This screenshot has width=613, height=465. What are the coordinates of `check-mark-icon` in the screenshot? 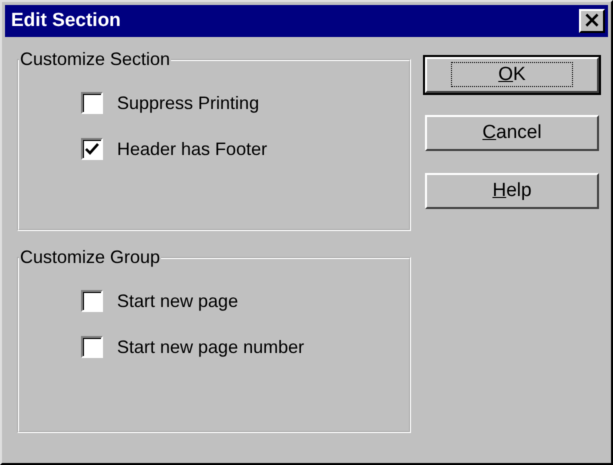 It's located at (92, 149).